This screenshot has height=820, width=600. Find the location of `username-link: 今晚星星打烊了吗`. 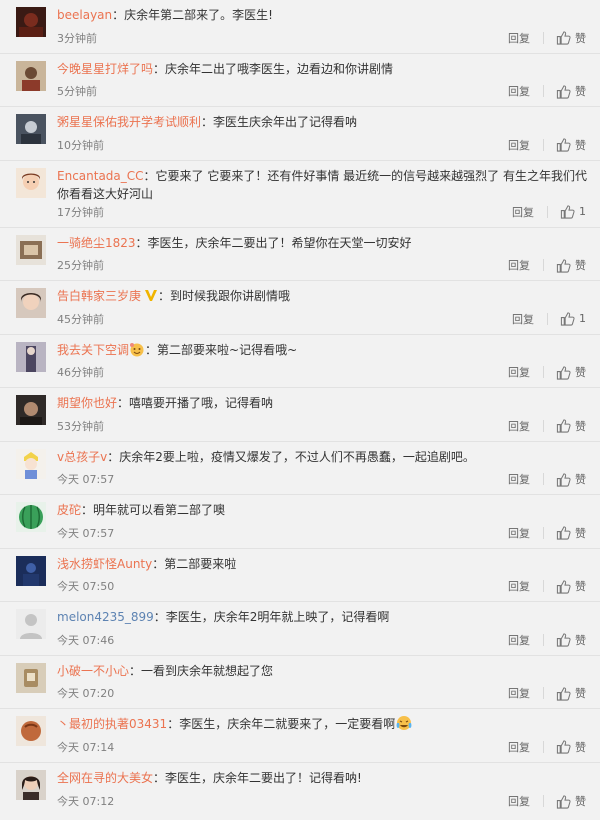

username-link: 今晚星星打烊了吗 is located at coordinates (105, 69).